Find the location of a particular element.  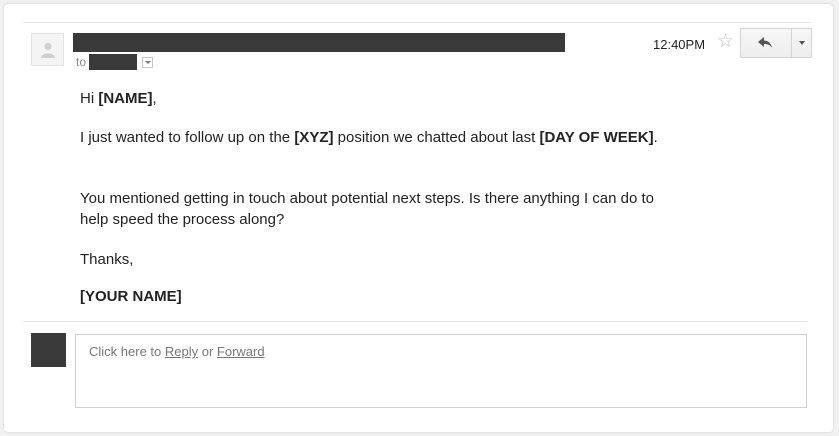

star-icon: ☆ is located at coordinates (725, 42).